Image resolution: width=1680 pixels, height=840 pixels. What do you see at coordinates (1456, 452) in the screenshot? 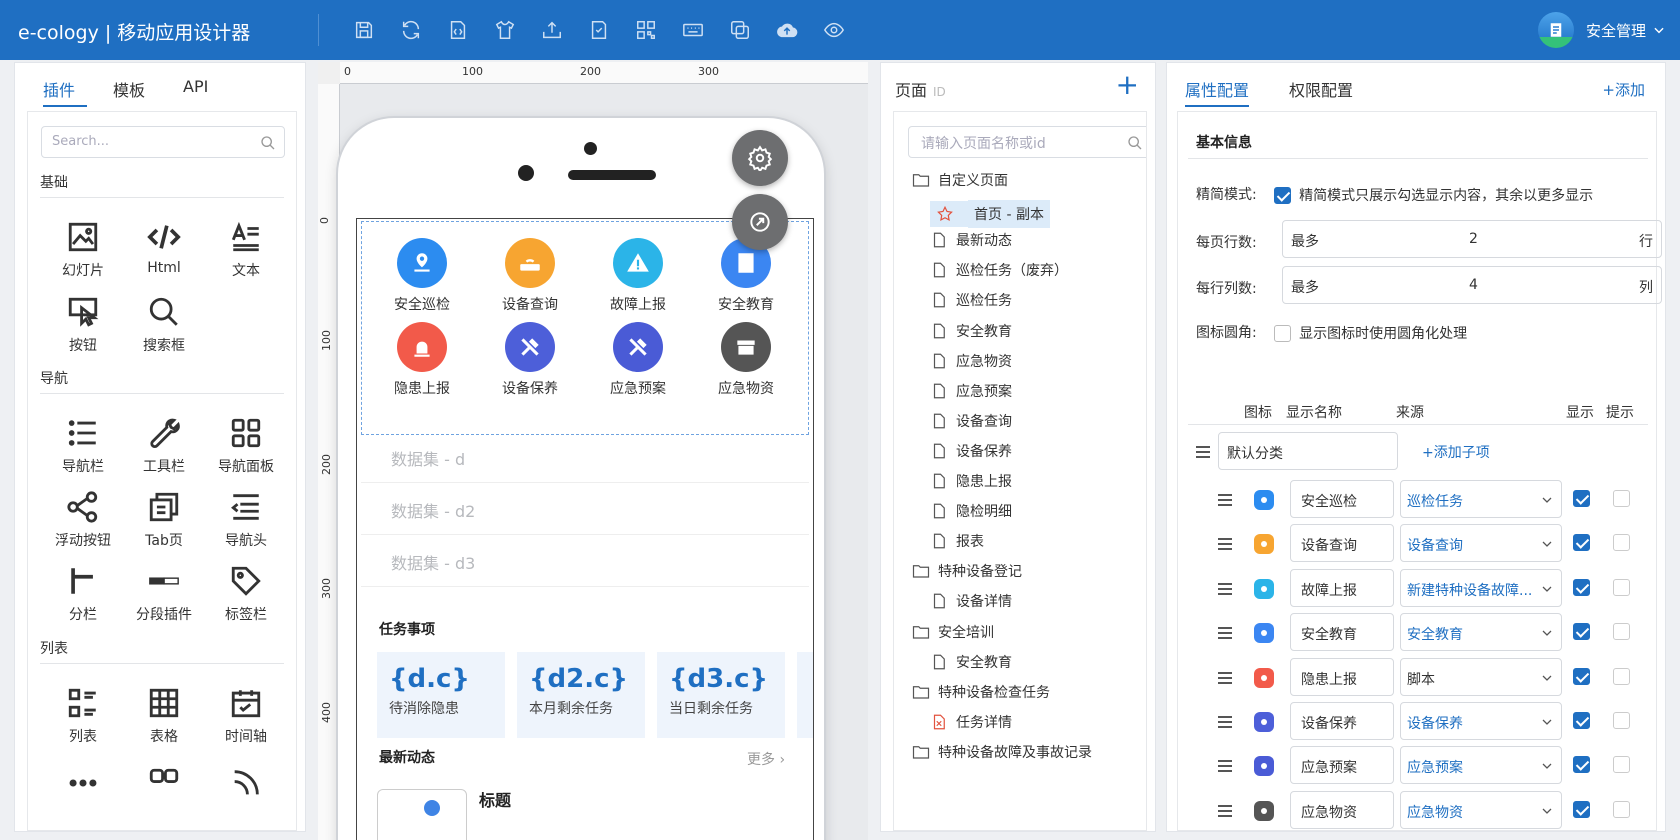
I see `add-child-button: +添加子项` at bounding box center [1456, 452].